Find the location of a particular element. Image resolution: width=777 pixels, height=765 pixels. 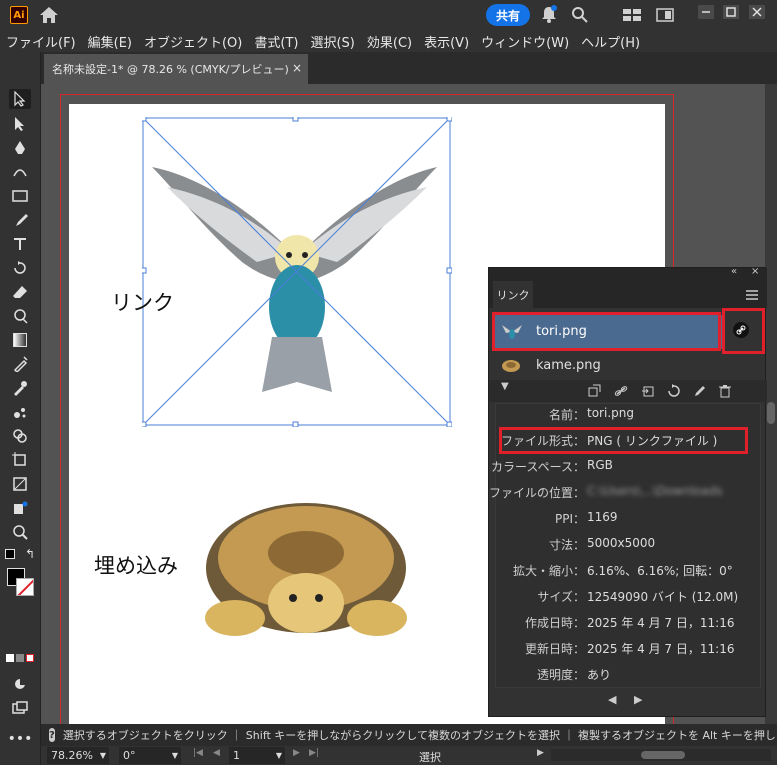

eraser-tool-icon is located at coordinates (20, 292).